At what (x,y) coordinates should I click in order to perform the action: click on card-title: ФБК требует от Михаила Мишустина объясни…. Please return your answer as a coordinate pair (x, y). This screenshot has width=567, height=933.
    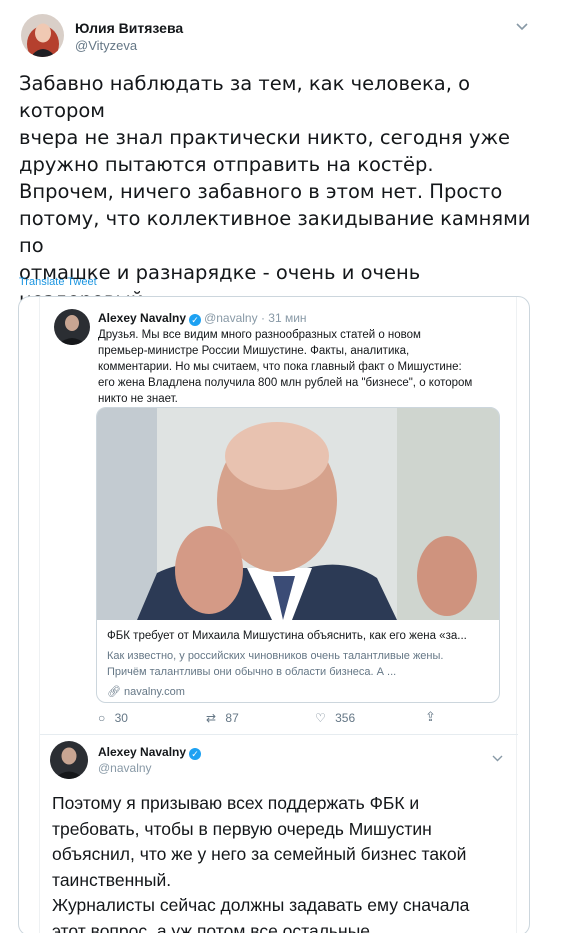
    Looking at the image, I should click on (287, 636).